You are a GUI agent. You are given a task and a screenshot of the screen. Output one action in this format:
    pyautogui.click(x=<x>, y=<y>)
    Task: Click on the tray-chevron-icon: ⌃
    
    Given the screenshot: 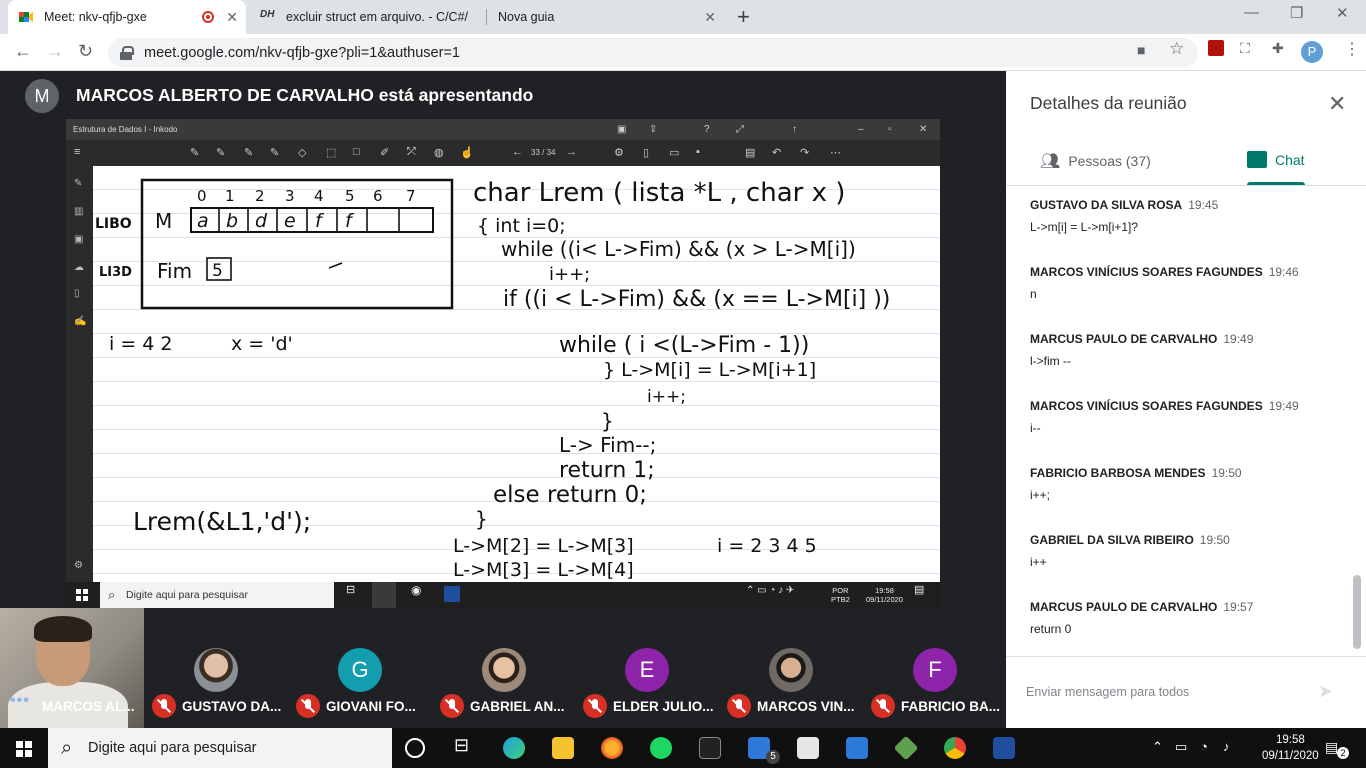 What is the action you would take?
    pyautogui.click(x=1157, y=747)
    